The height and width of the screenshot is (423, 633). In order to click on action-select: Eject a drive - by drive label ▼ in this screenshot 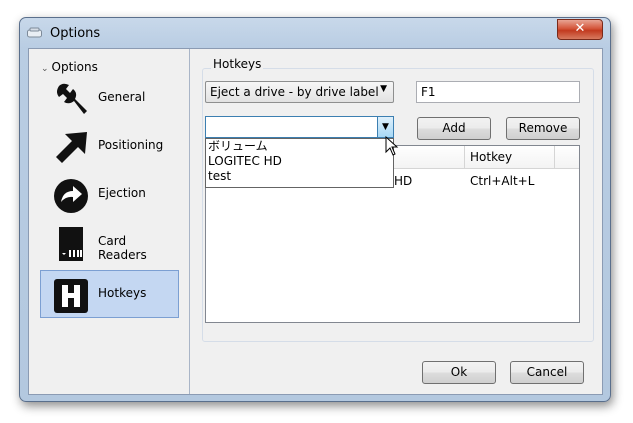, I will do `click(299, 92)`.